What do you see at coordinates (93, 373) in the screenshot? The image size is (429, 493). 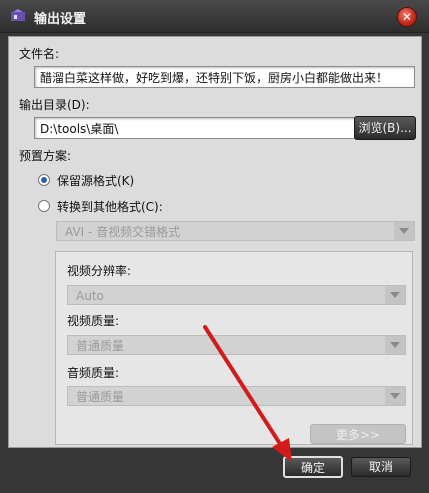 I see `audio-quality-label: 音频质量:` at bounding box center [93, 373].